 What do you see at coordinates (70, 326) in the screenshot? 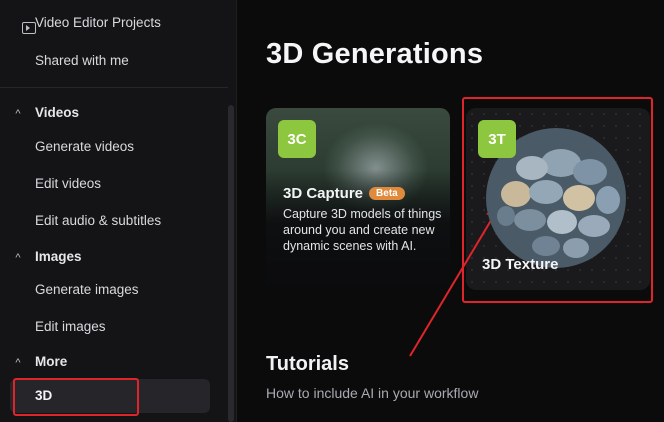
I see `sidebar-item-label: Edit images` at bounding box center [70, 326].